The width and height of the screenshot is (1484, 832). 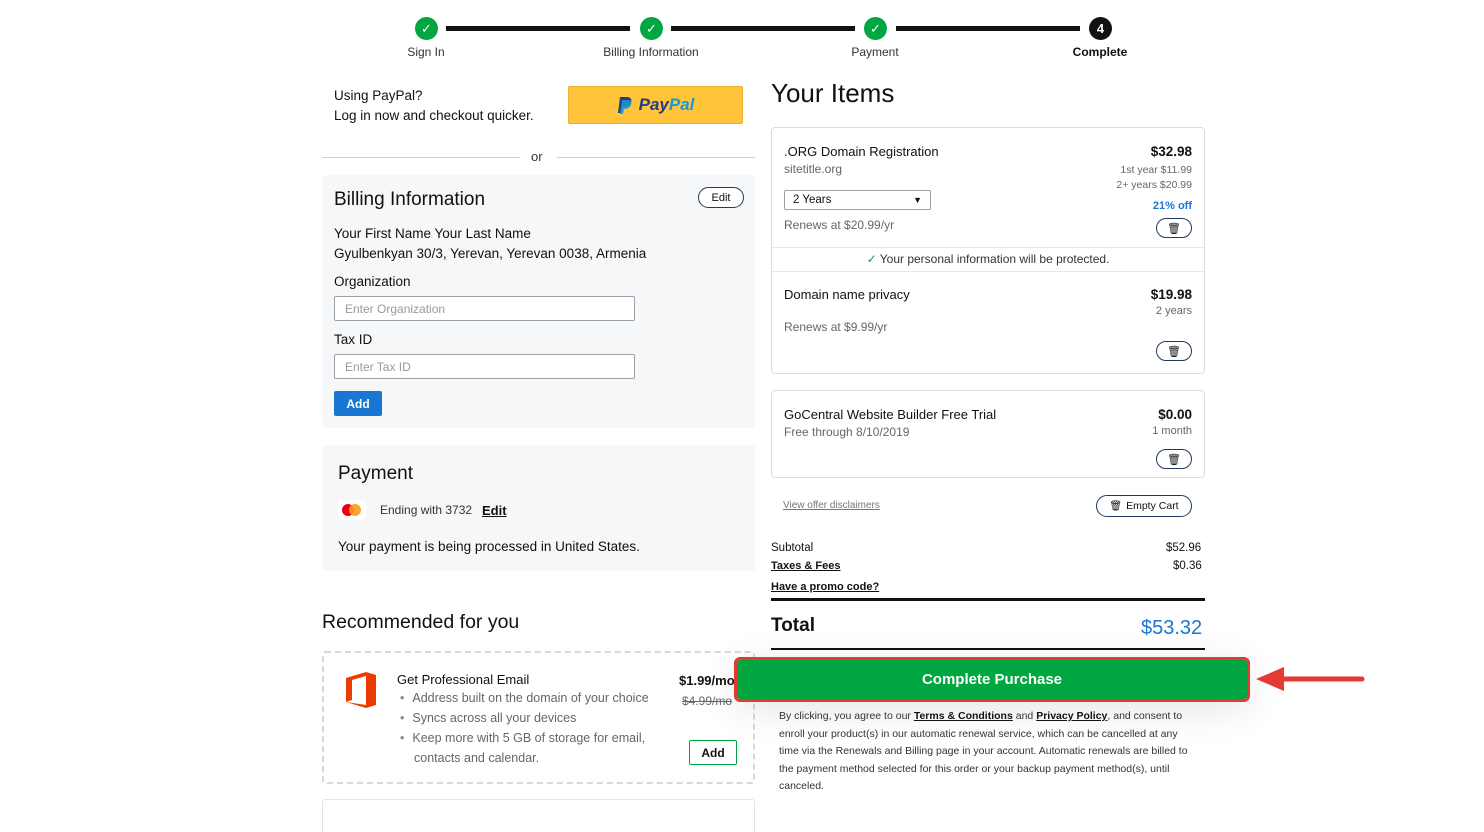 I want to click on paypal-wordmark-pal: Pal, so click(x=681, y=104).